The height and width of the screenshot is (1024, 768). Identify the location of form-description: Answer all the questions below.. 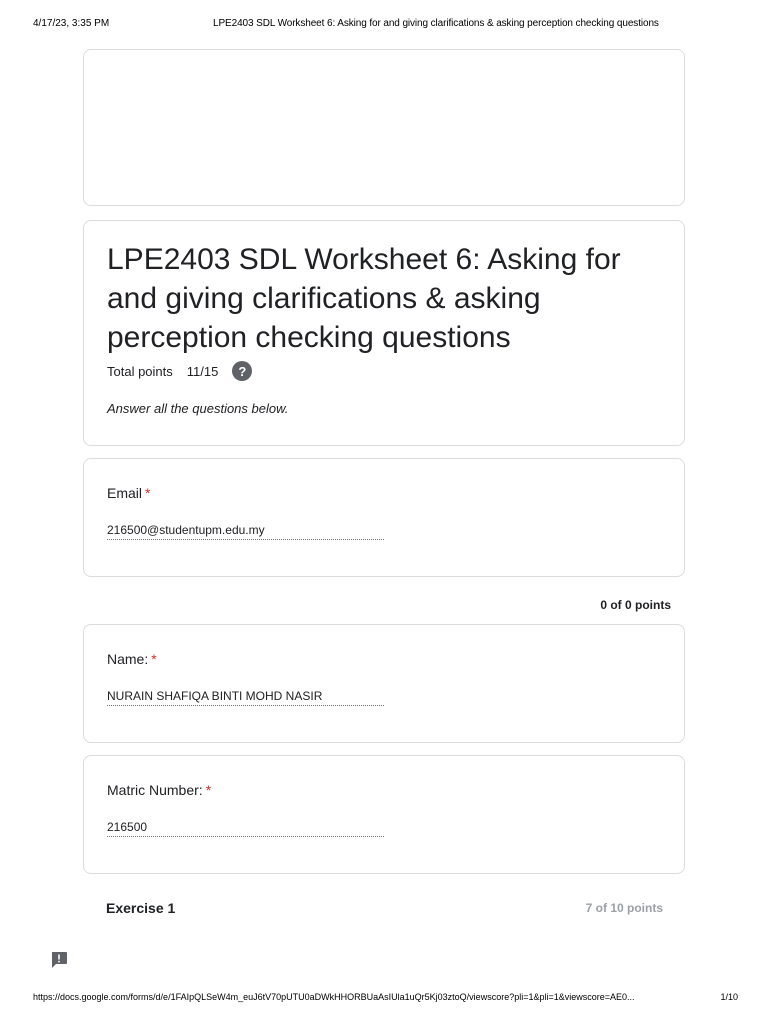
(198, 408).